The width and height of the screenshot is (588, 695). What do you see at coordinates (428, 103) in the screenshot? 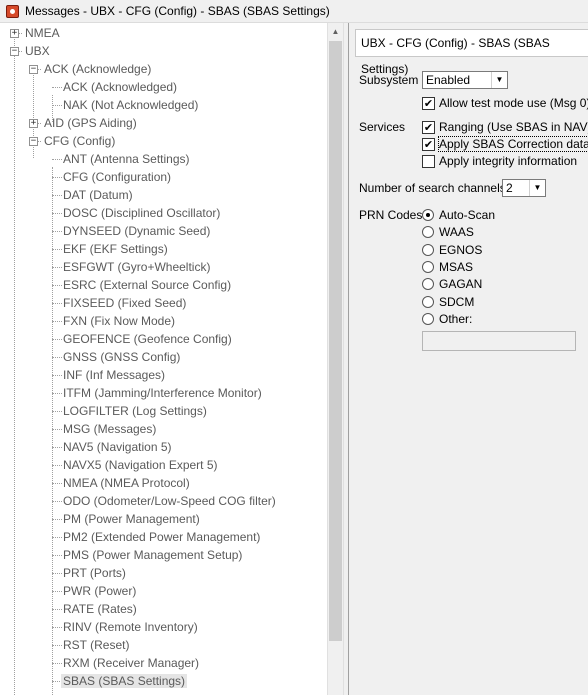
I see `allow-test-mode-checkbox: ✔` at bounding box center [428, 103].